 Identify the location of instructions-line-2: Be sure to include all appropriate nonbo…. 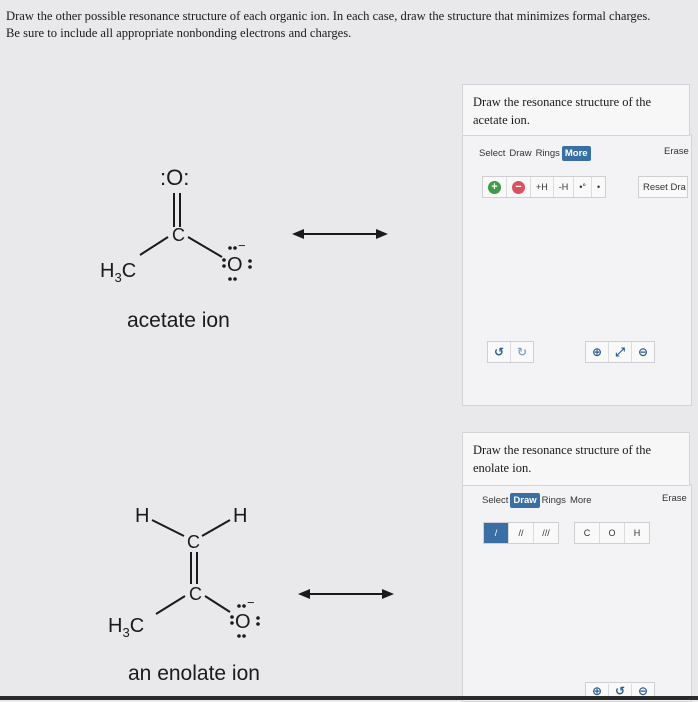
(179, 33).